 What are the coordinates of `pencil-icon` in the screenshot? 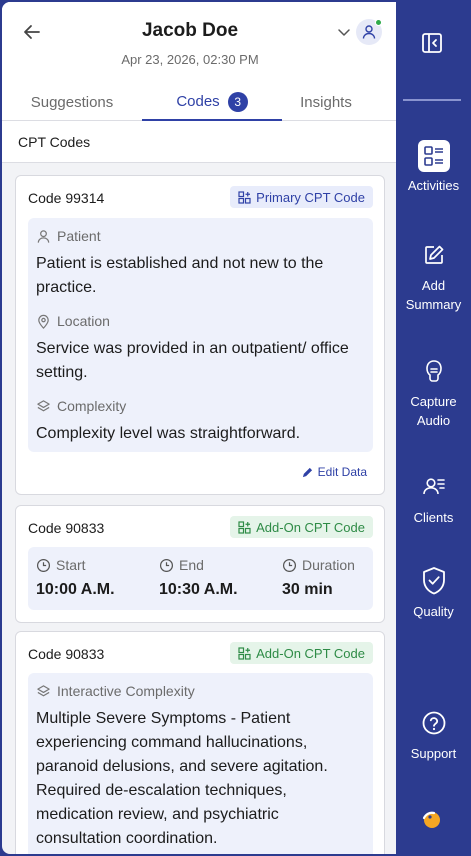 It's located at (307, 472).